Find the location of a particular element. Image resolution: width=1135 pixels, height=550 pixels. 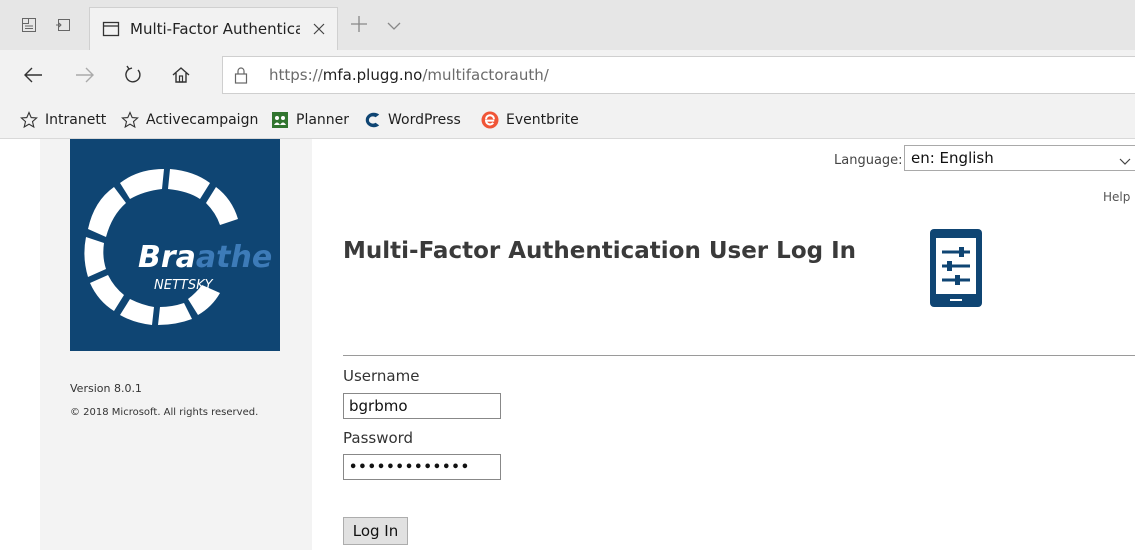

version-text: Version 8.0.1 is located at coordinates (106, 388).